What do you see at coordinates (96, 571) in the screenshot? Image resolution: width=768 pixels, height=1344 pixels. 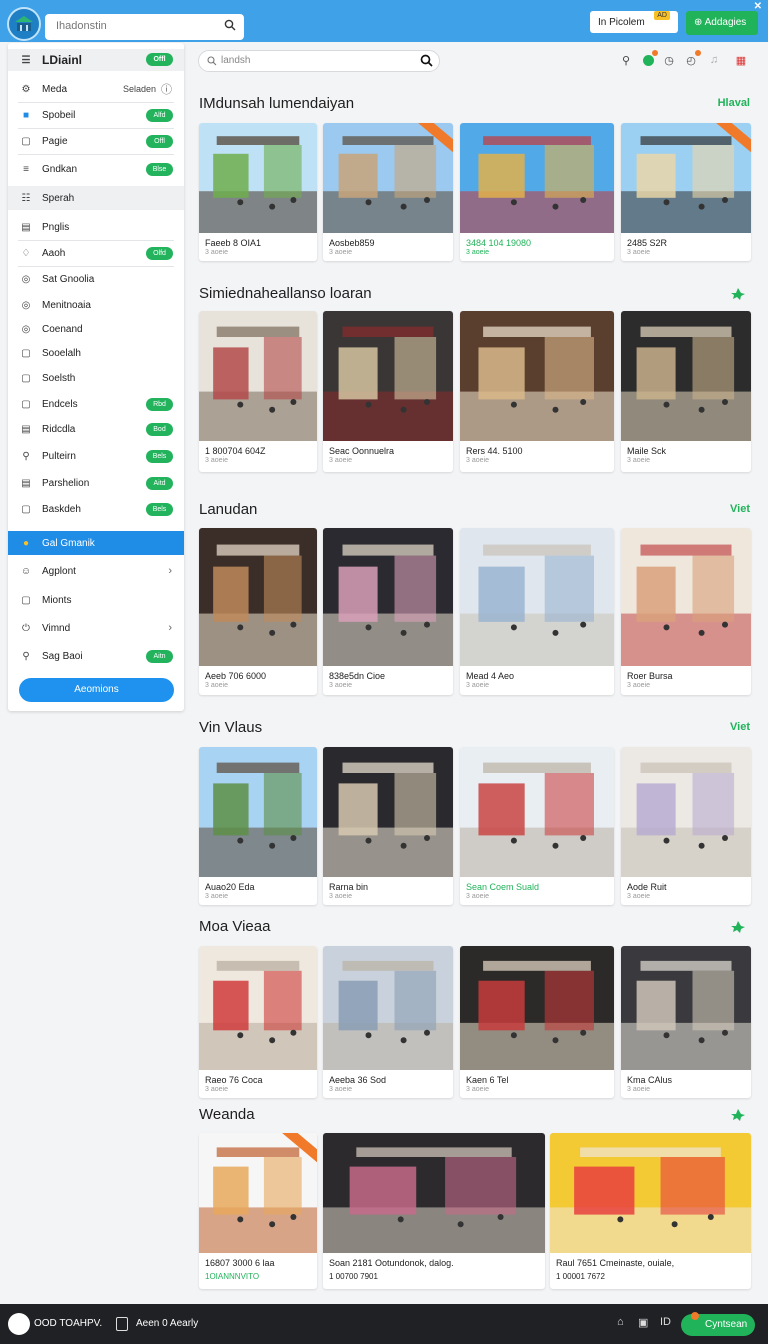 I see `sidebar-item: ☺ Agplont ›` at bounding box center [96, 571].